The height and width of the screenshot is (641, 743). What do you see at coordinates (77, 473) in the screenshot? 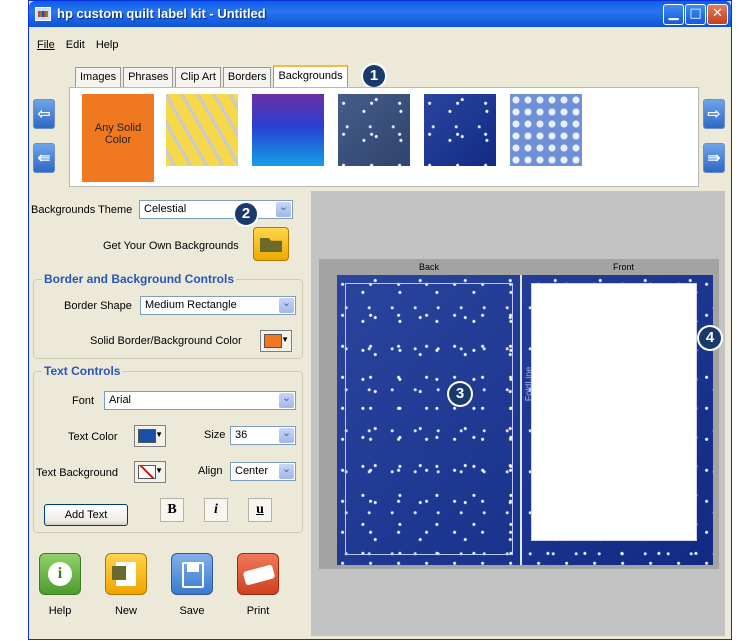
I see `text-background-label: Text Background` at bounding box center [77, 473].